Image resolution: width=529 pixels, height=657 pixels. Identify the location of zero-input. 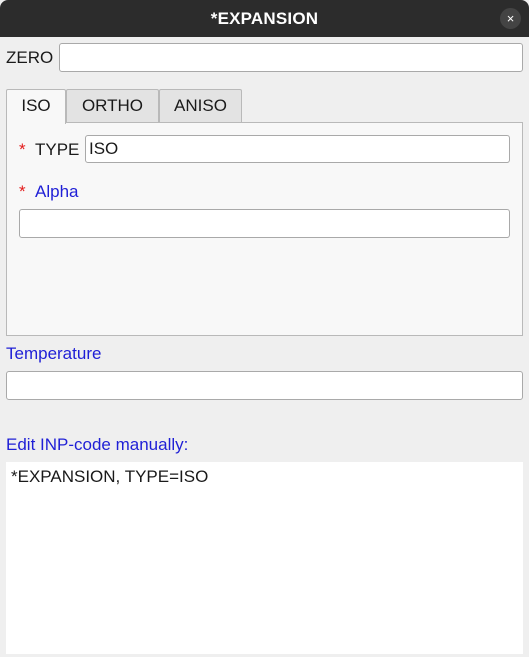
(291, 57).